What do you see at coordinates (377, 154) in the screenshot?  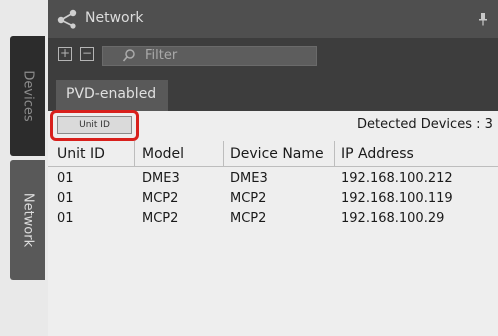 I see `column-header-ip-address: IP Address` at bounding box center [377, 154].